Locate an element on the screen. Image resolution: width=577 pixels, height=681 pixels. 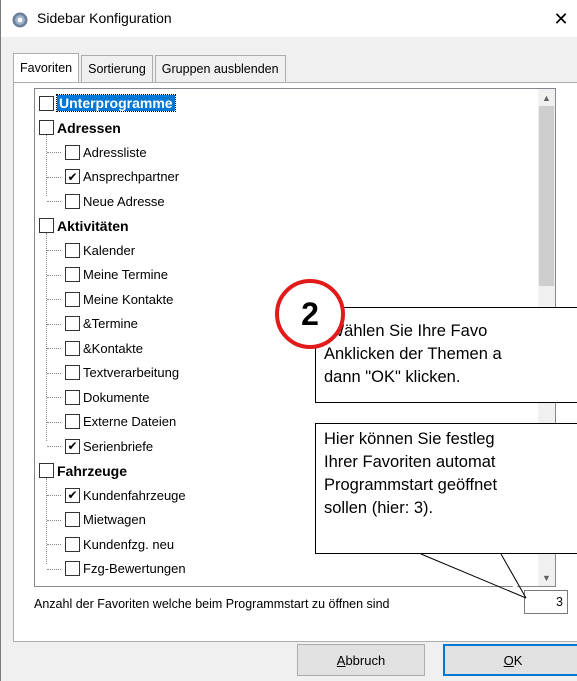
tree-item-label: Kundenfahrzeuge is located at coordinates (134, 495).